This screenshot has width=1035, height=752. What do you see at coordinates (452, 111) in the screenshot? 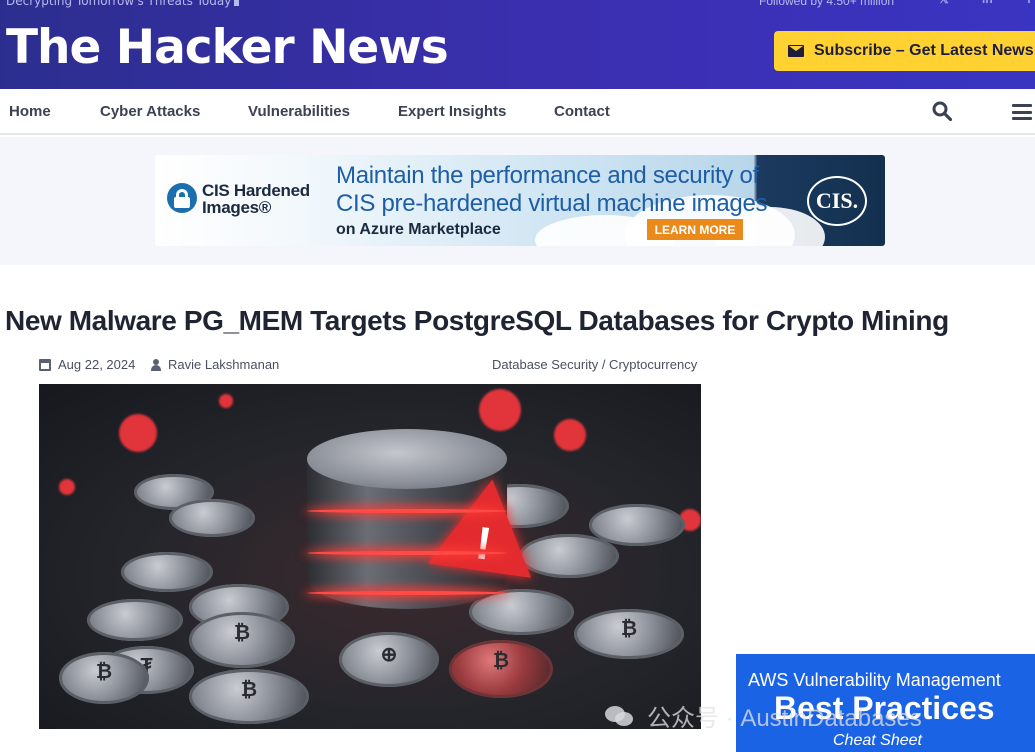
I see `nav-expert-insights: Expert Insights` at bounding box center [452, 111].